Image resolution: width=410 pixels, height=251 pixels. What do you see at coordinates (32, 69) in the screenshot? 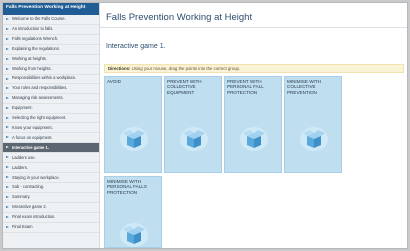
I see `sidebar-item-label: Working from heights.` at bounding box center [32, 69].